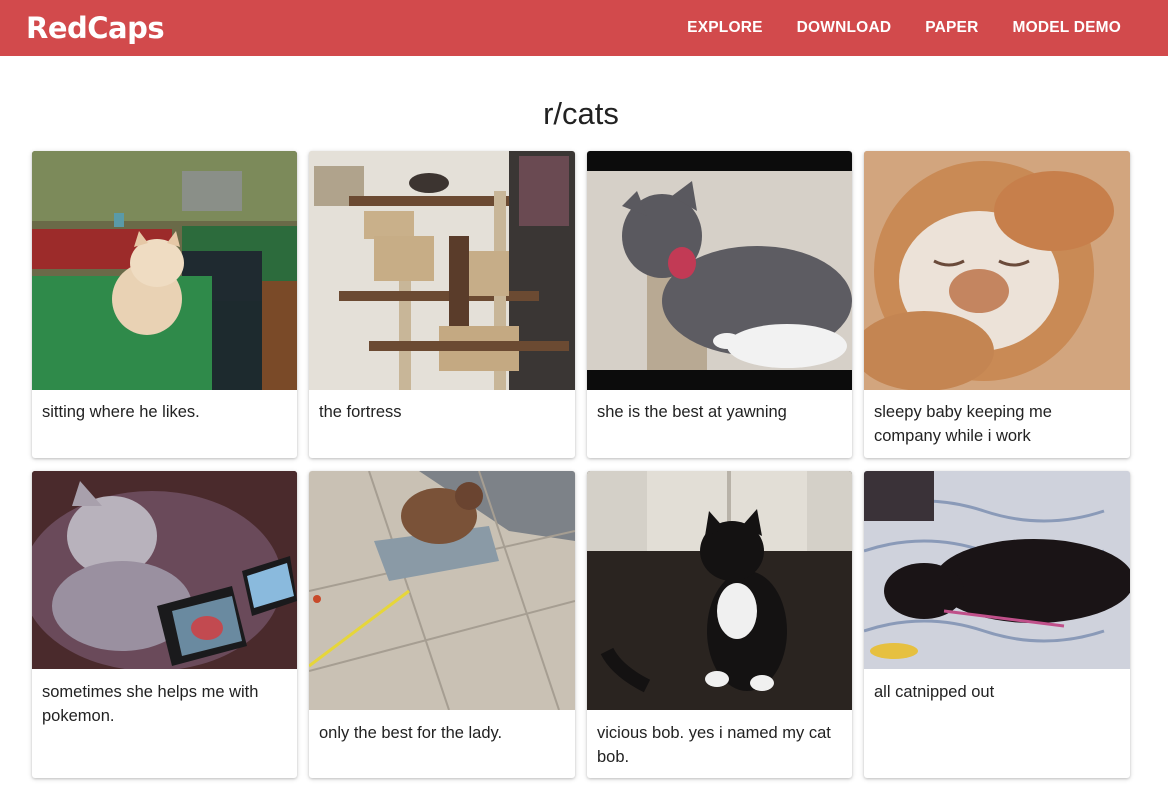 The height and width of the screenshot is (788, 1168). What do you see at coordinates (360, 412) in the screenshot?
I see `card-caption: the fortress` at bounding box center [360, 412].